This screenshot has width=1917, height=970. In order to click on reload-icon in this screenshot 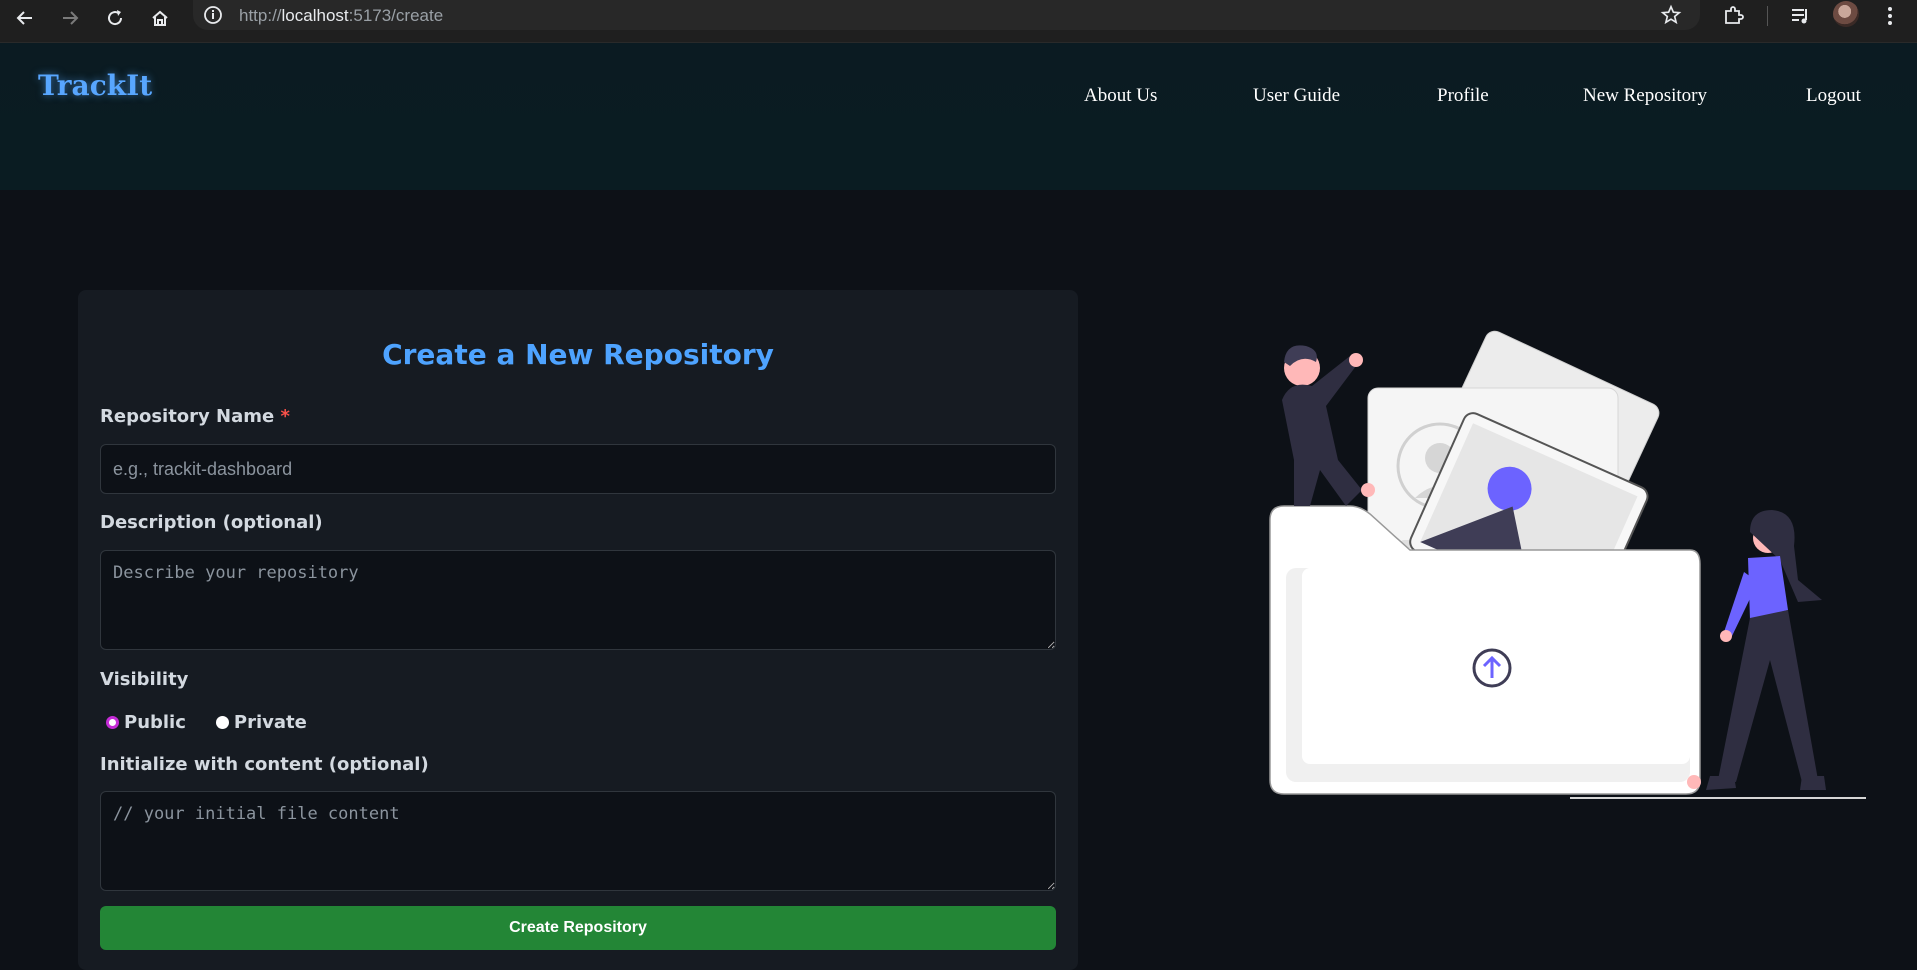, I will do `click(115, 18)`.